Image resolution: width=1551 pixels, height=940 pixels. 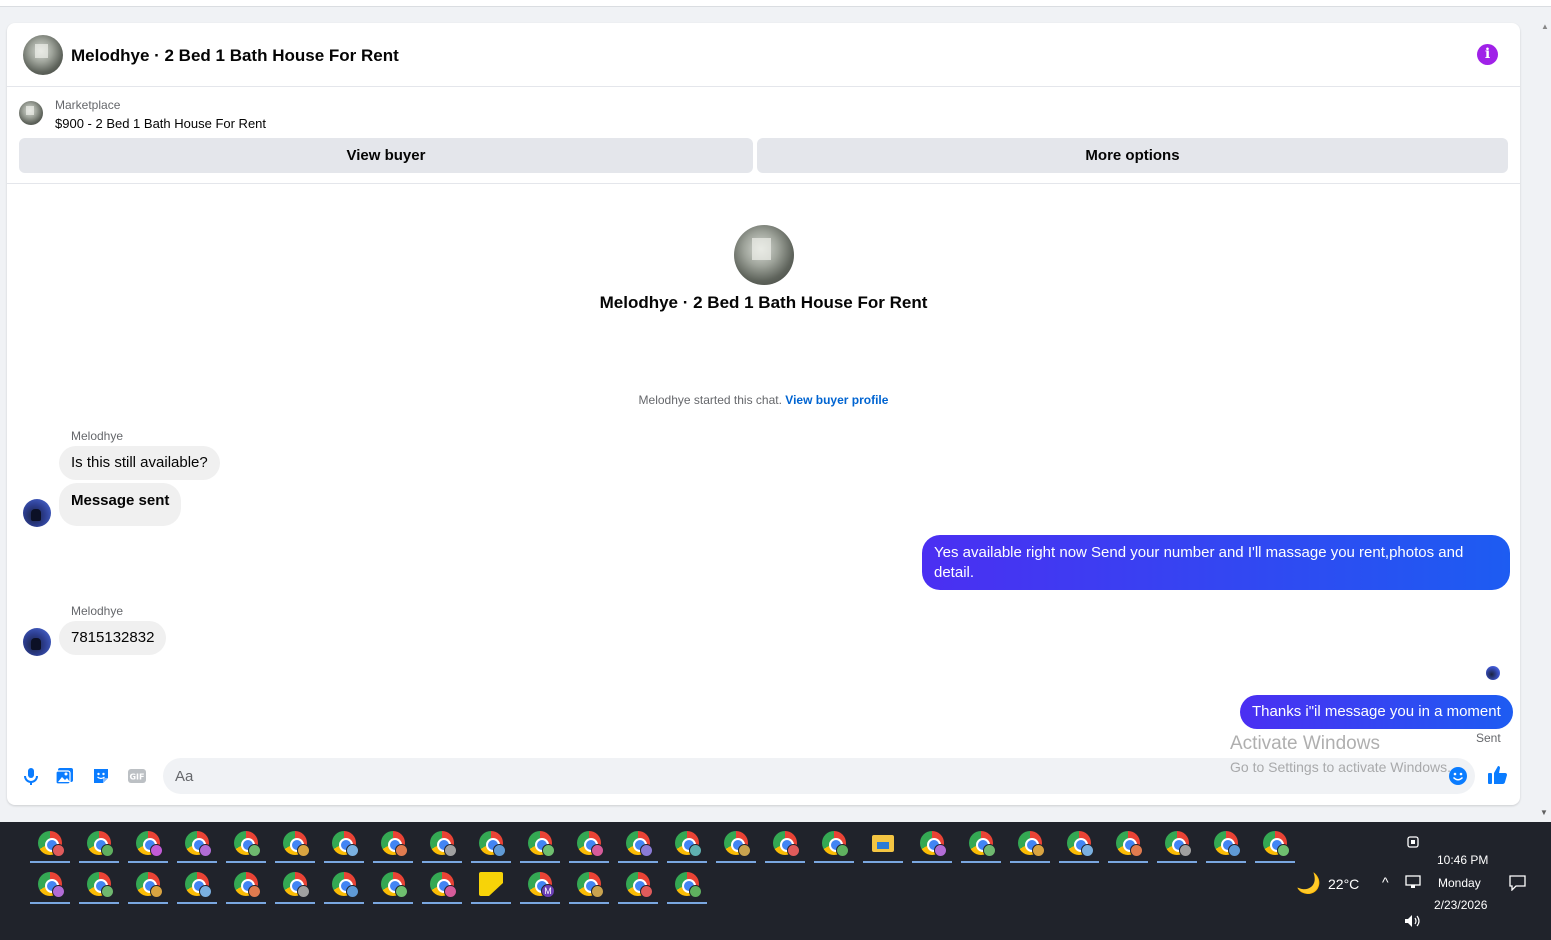 What do you see at coordinates (883, 843) in the screenshot?
I see `file-explorer-icon` at bounding box center [883, 843].